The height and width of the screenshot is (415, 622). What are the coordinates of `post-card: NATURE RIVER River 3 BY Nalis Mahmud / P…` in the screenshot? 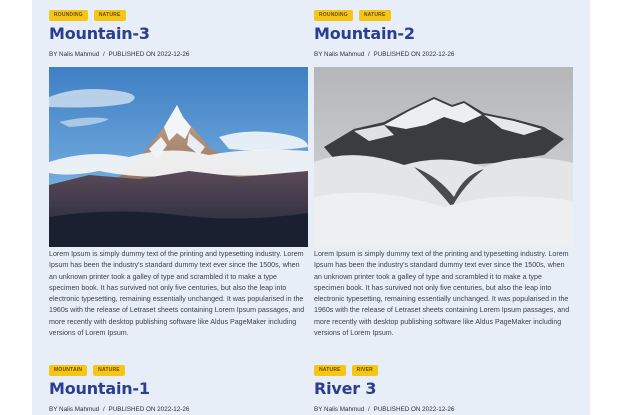 It's located at (443, 389).